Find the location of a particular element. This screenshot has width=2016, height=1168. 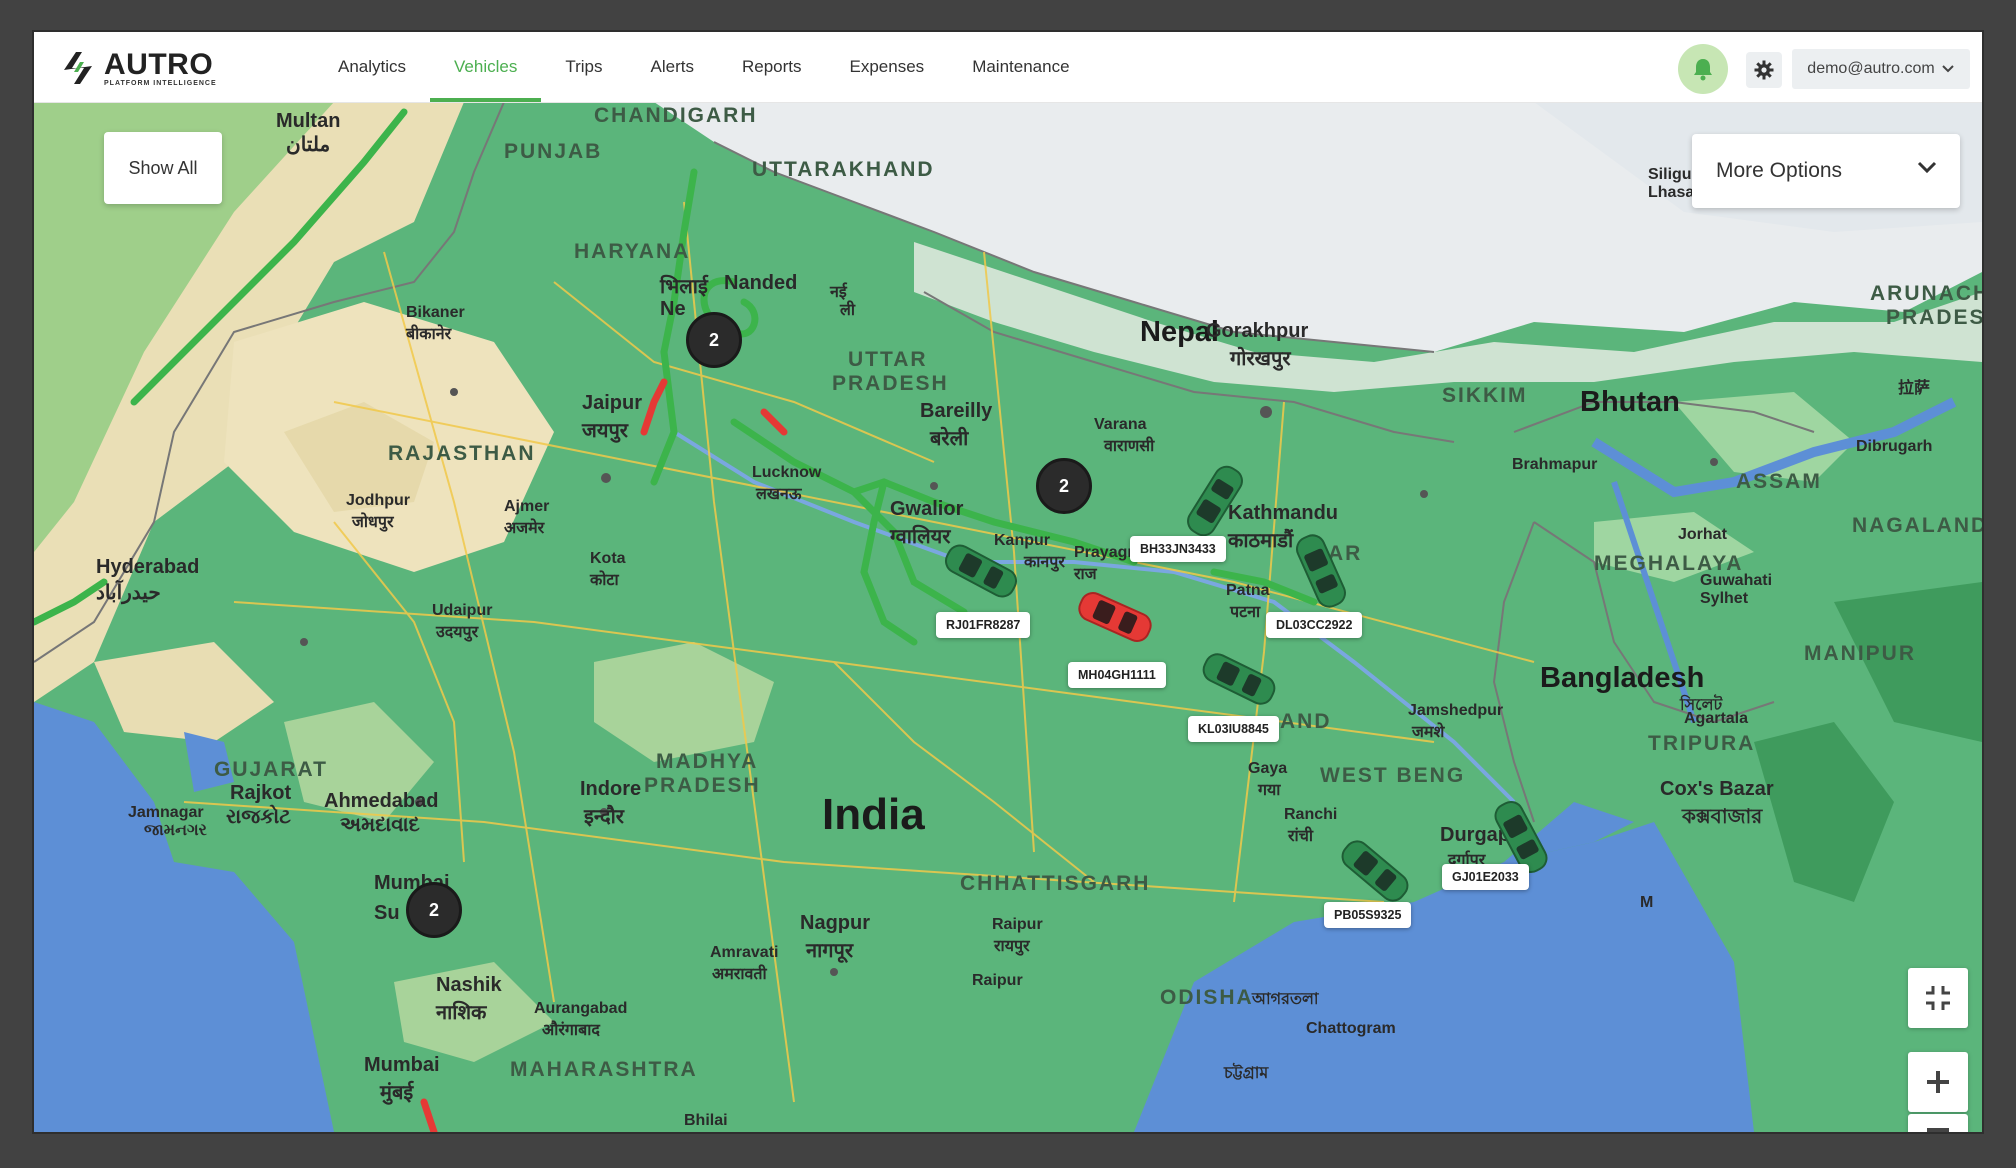

map-label: Agartala is located at coordinates (1716, 718).